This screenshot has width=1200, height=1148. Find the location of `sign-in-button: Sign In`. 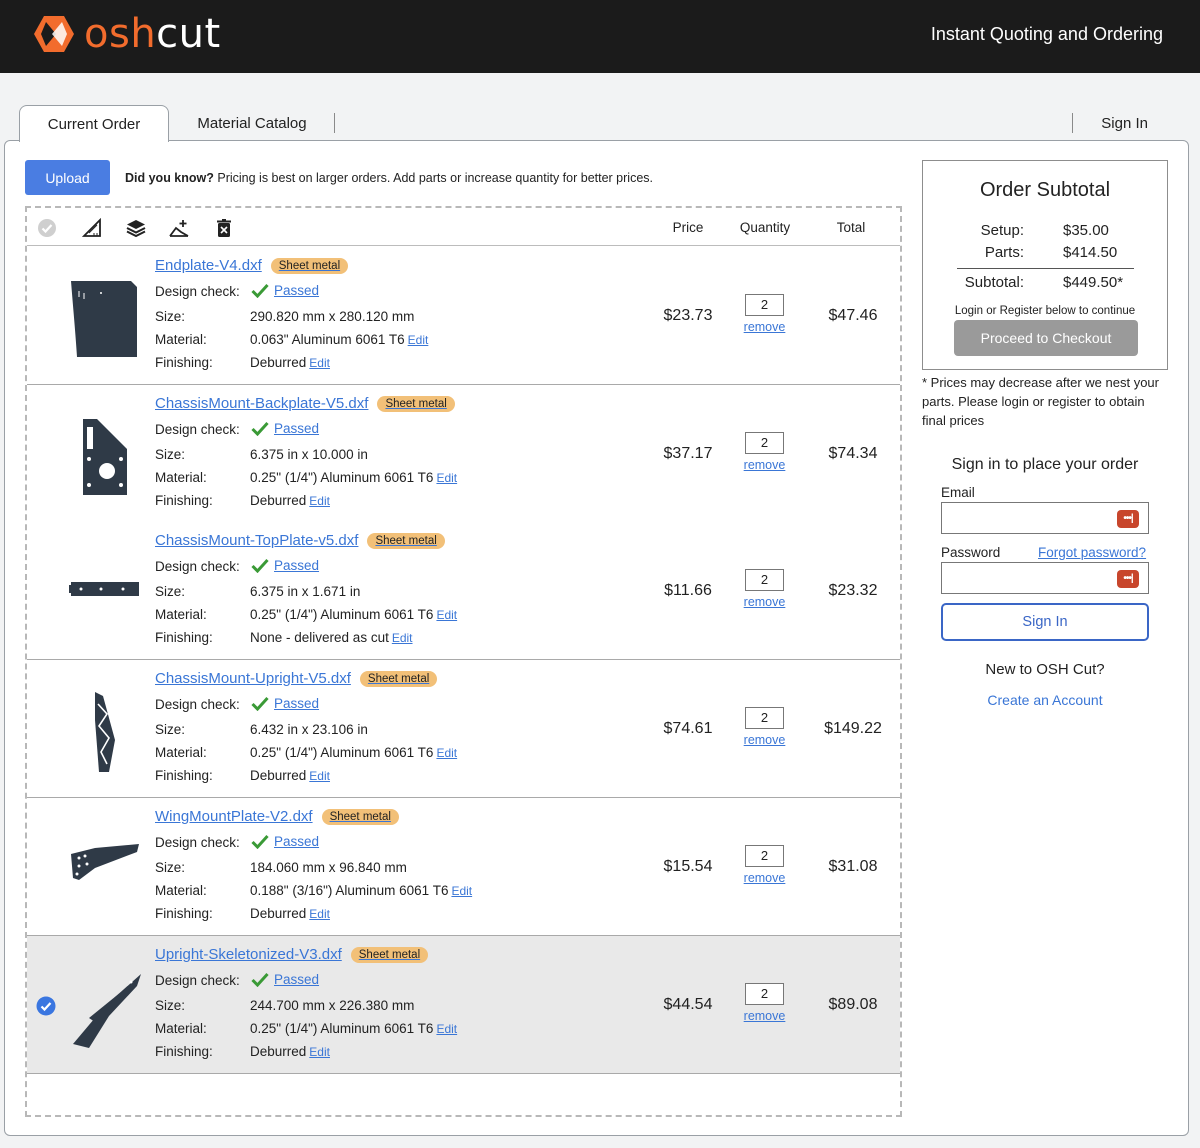

sign-in-button: Sign In is located at coordinates (1045, 622).